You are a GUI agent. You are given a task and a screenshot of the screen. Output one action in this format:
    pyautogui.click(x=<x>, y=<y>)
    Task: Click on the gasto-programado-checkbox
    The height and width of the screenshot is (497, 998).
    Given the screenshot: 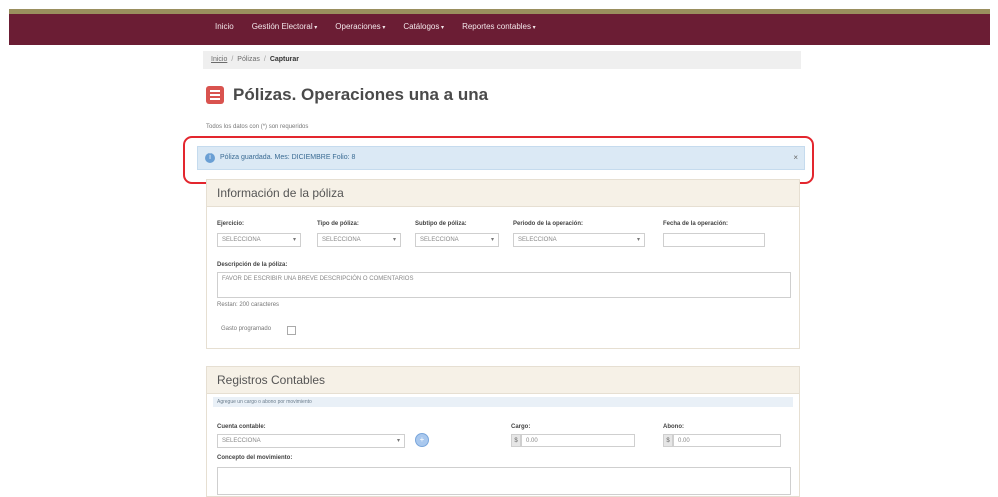 What is the action you would take?
    pyautogui.click(x=291, y=330)
    